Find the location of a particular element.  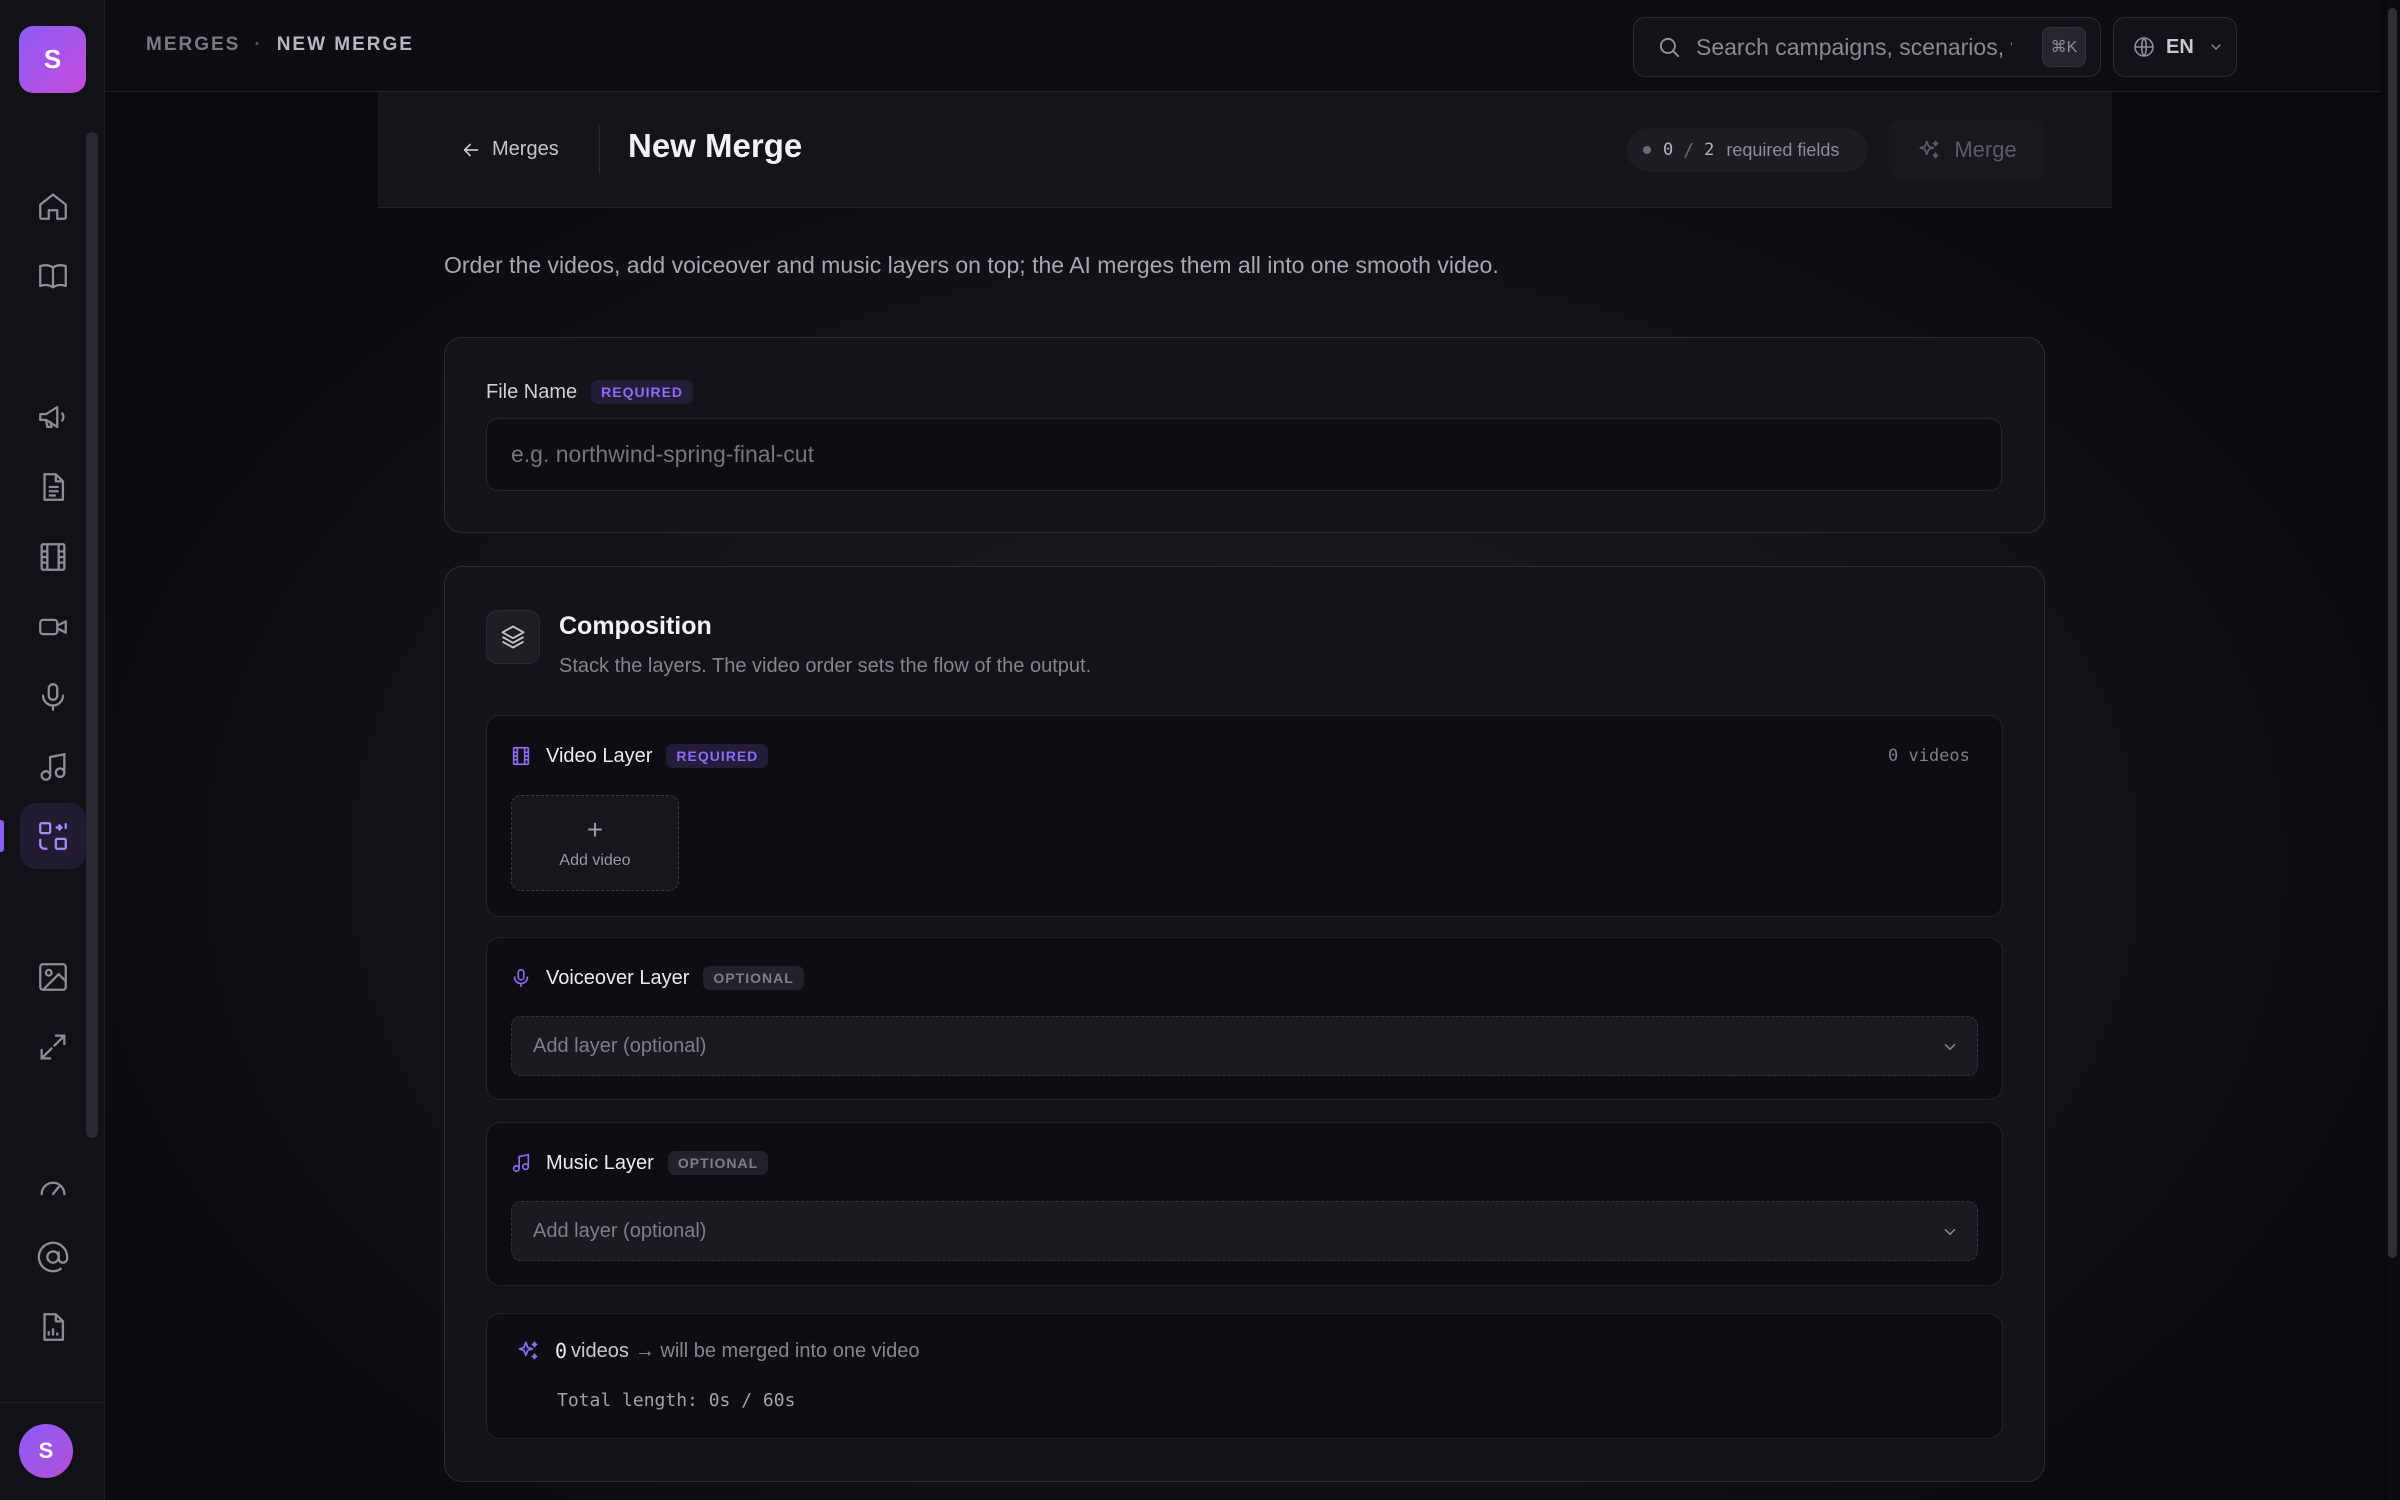

header-divider is located at coordinates (599, 150).